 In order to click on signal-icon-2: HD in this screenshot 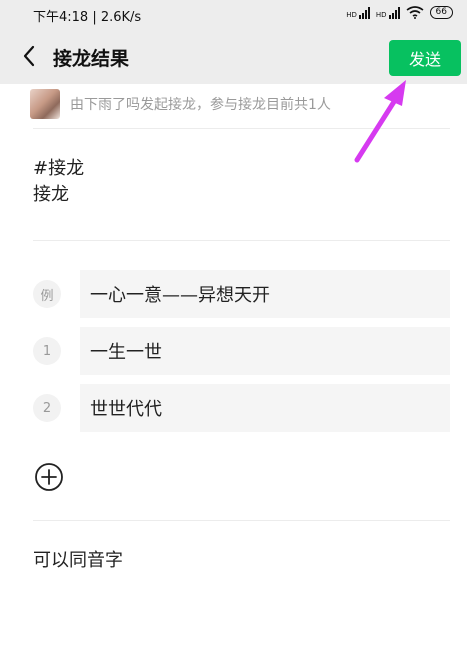, I will do `click(387, 12)`.